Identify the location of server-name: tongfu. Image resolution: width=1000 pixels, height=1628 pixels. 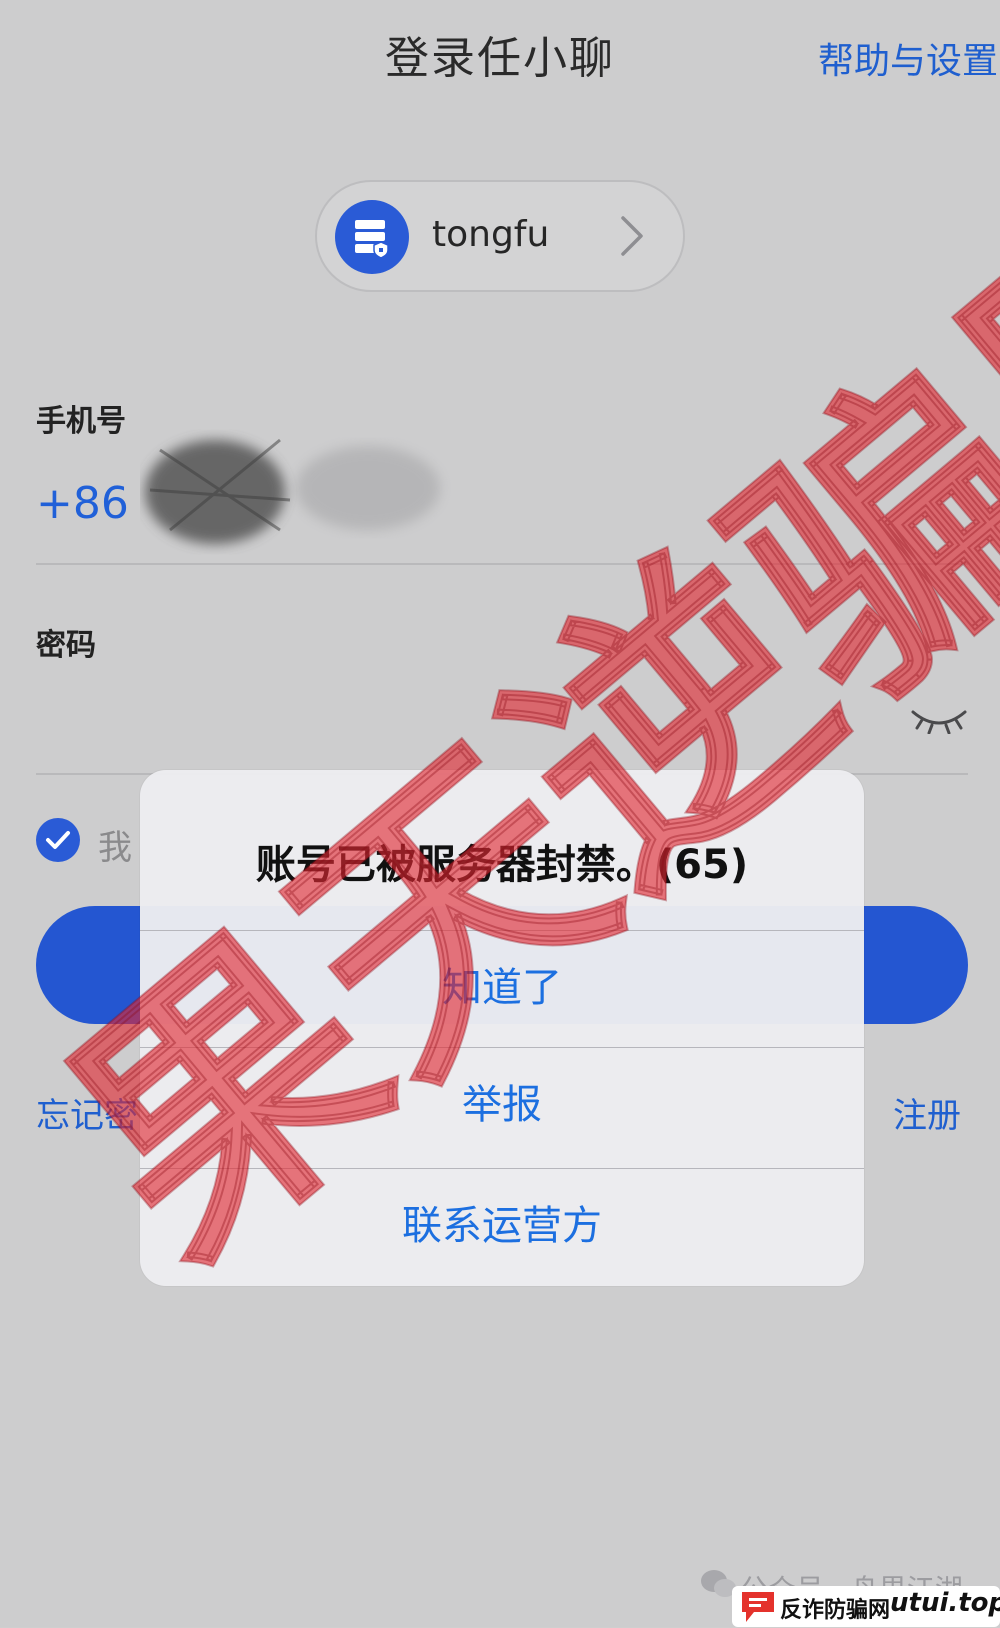
(491, 234).